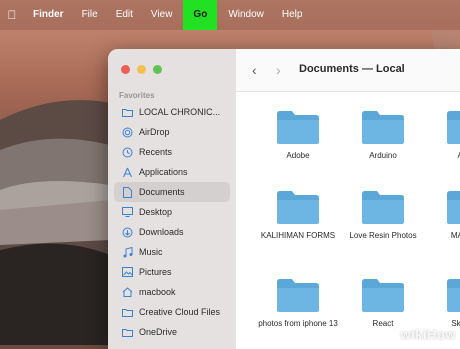 The height and width of the screenshot is (349, 460). Describe the element at coordinates (383, 155) in the screenshot. I see `folder-label: Arduino` at that location.